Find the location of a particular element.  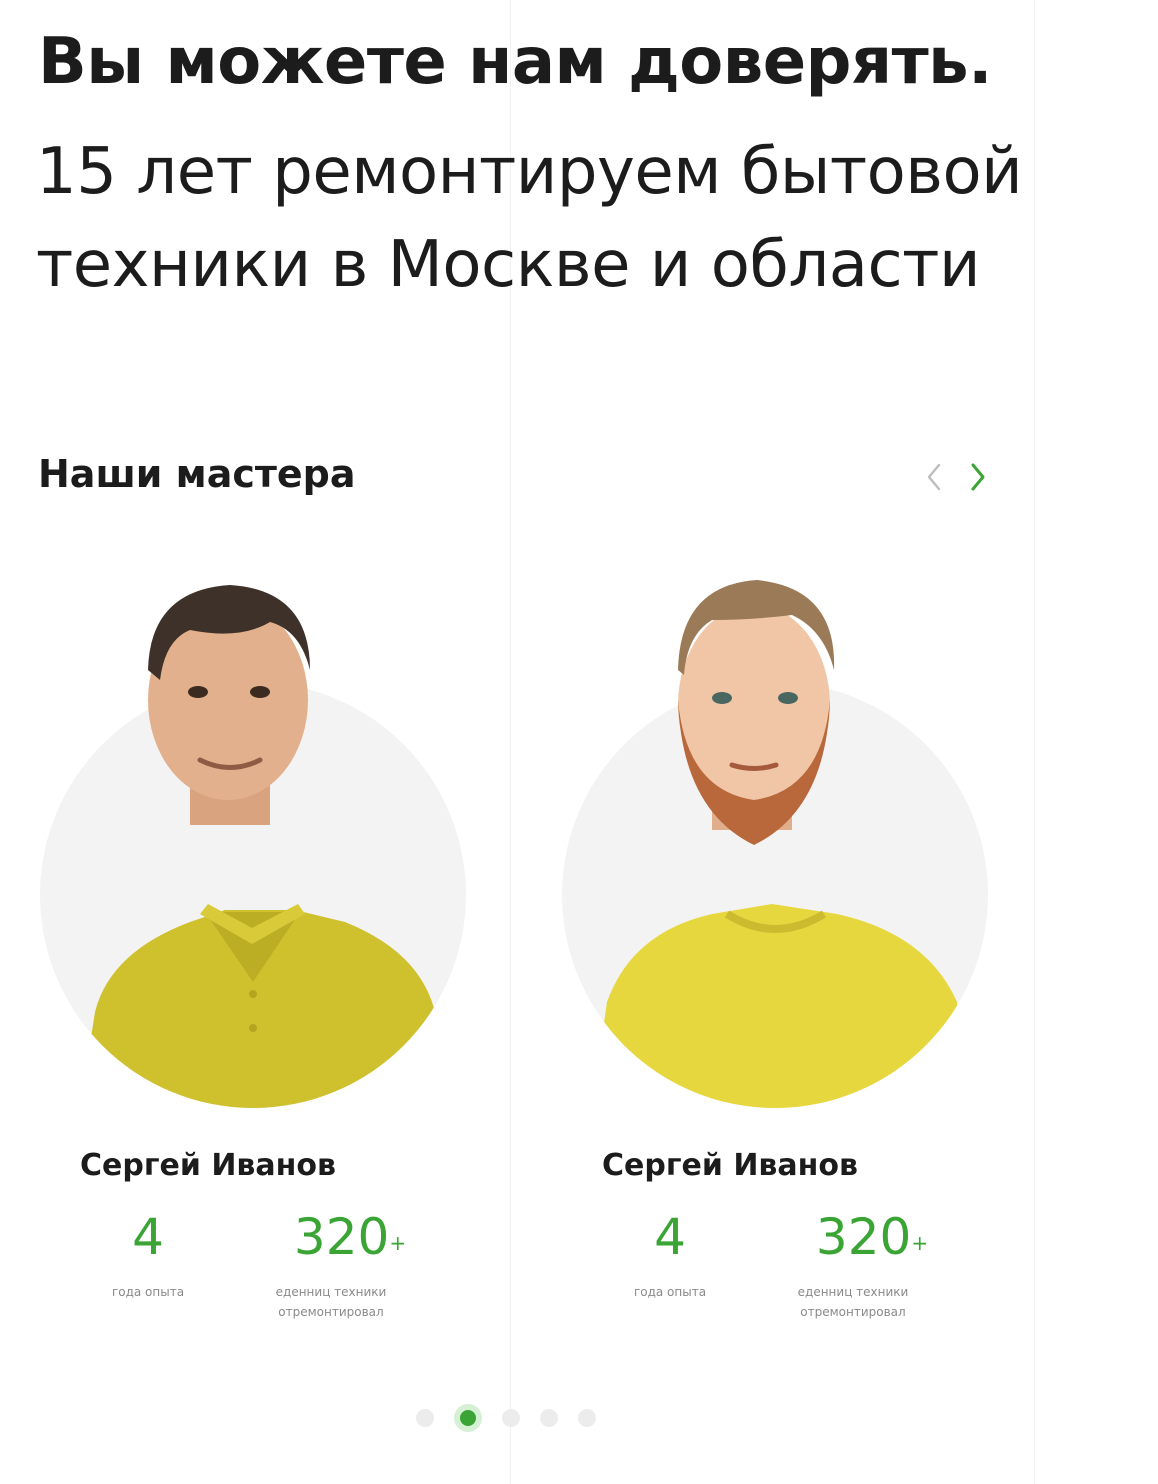

carousel-pagination is located at coordinates (506, 1418).